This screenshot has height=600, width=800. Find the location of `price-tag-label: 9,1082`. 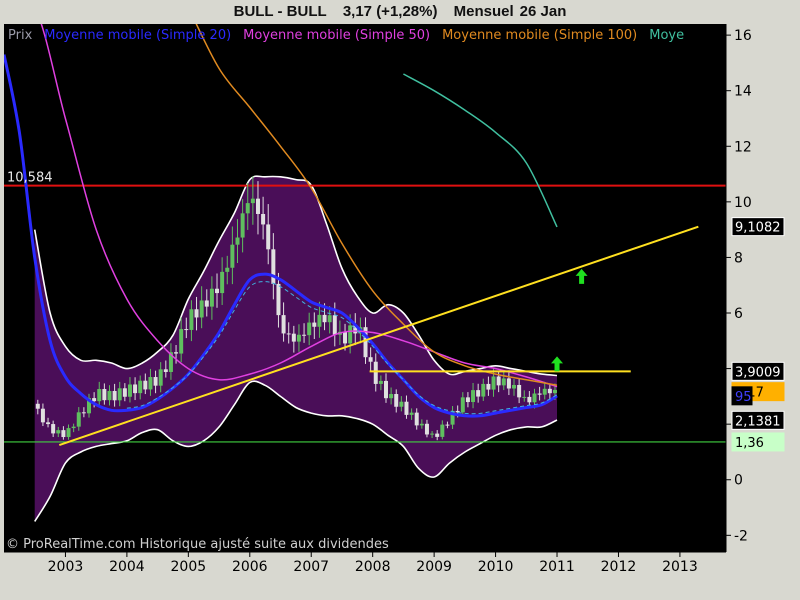

price-tag-label: 9,1082 is located at coordinates (758, 228).